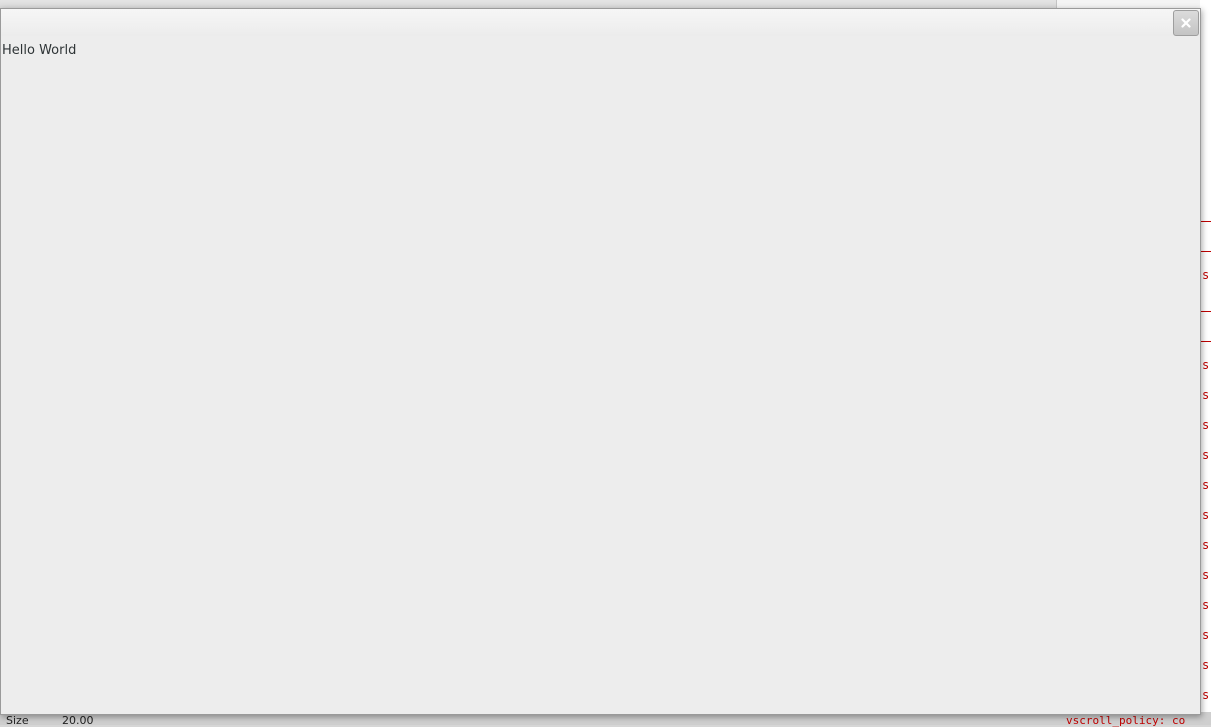  I want to click on window-titlebar, so click(600, 22).